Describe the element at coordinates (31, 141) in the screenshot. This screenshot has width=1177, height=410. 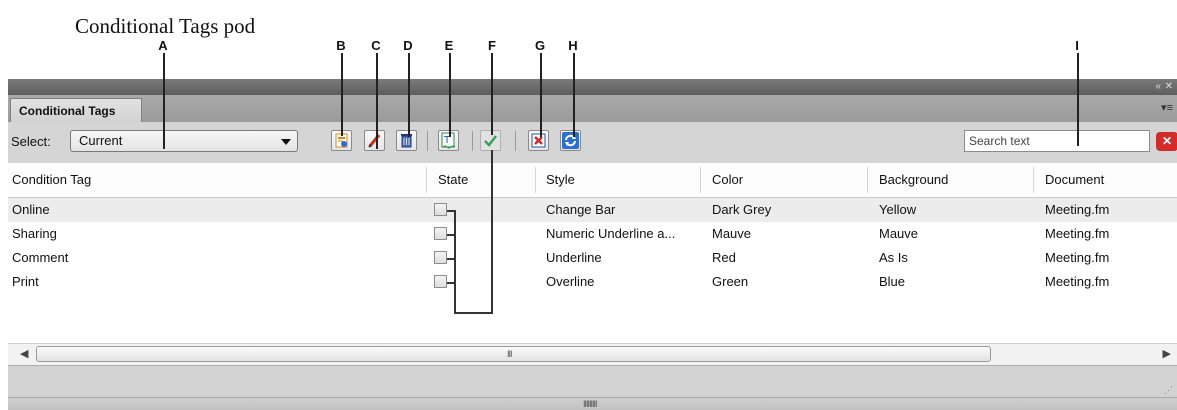
I see `select-label: Select:` at that location.